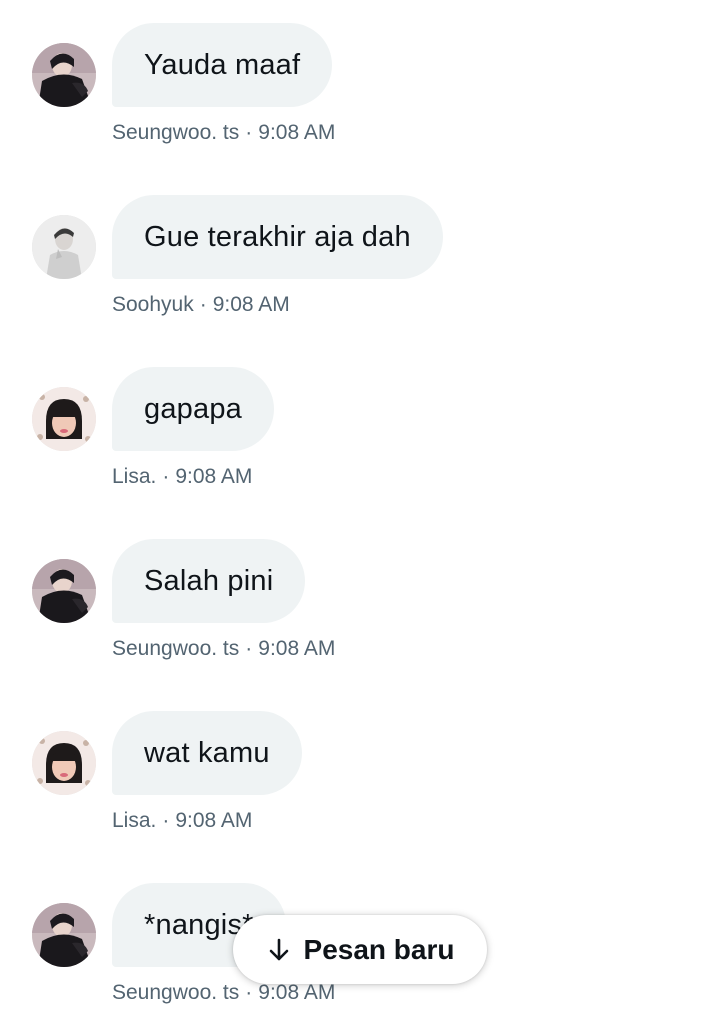  I want to click on message-bubble: wat kamu, so click(207, 753).